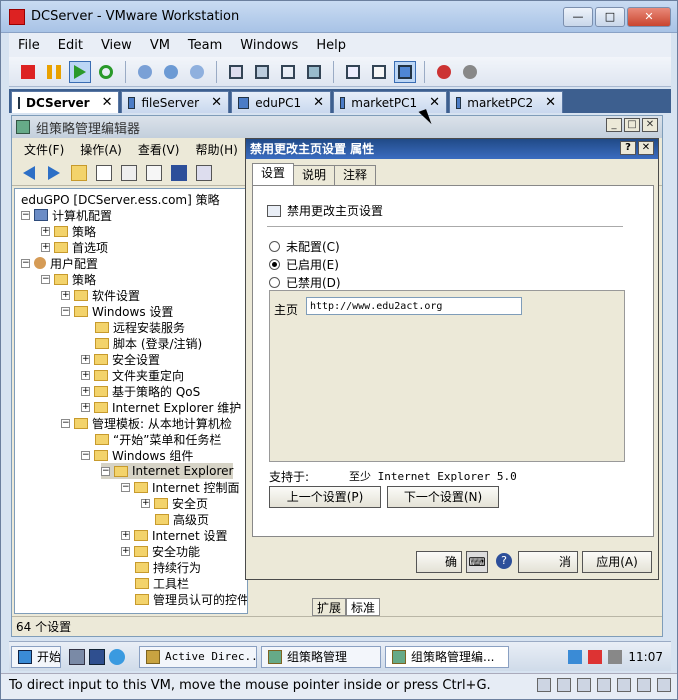 This screenshot has width=678, height=700. Describe the element at coordinates (624, 685) in the screenshot. I see `usb-icon` at that location.